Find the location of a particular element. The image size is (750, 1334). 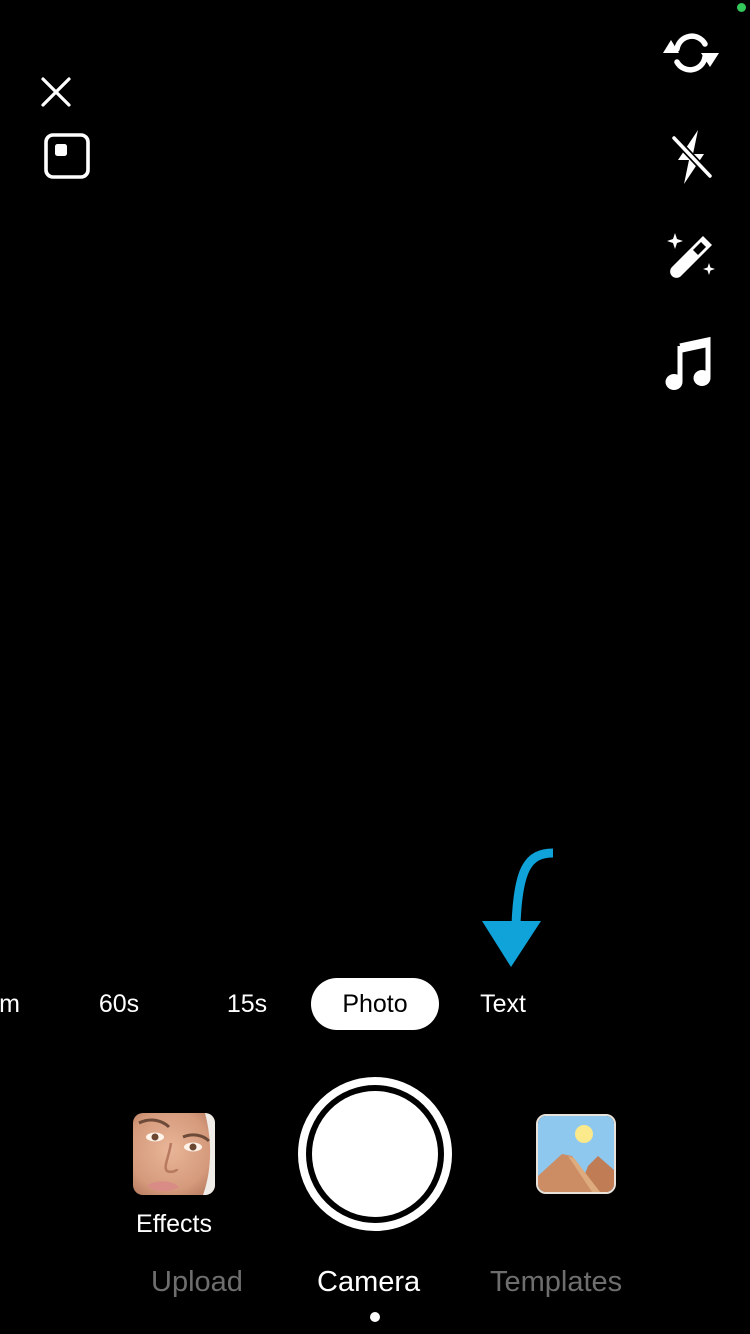

close-button is located at coordinates (56, 92).